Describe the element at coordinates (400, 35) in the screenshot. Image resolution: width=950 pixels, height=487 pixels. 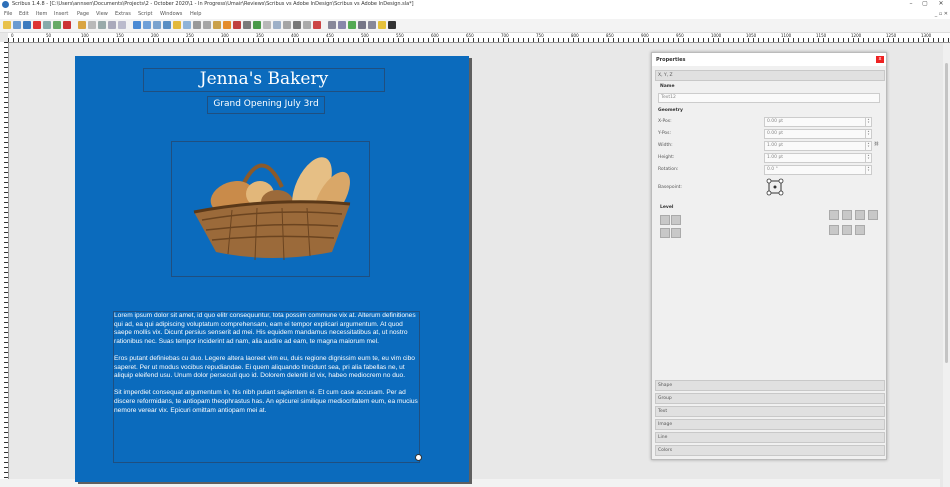
I see `ruler-label: 550` at that location.